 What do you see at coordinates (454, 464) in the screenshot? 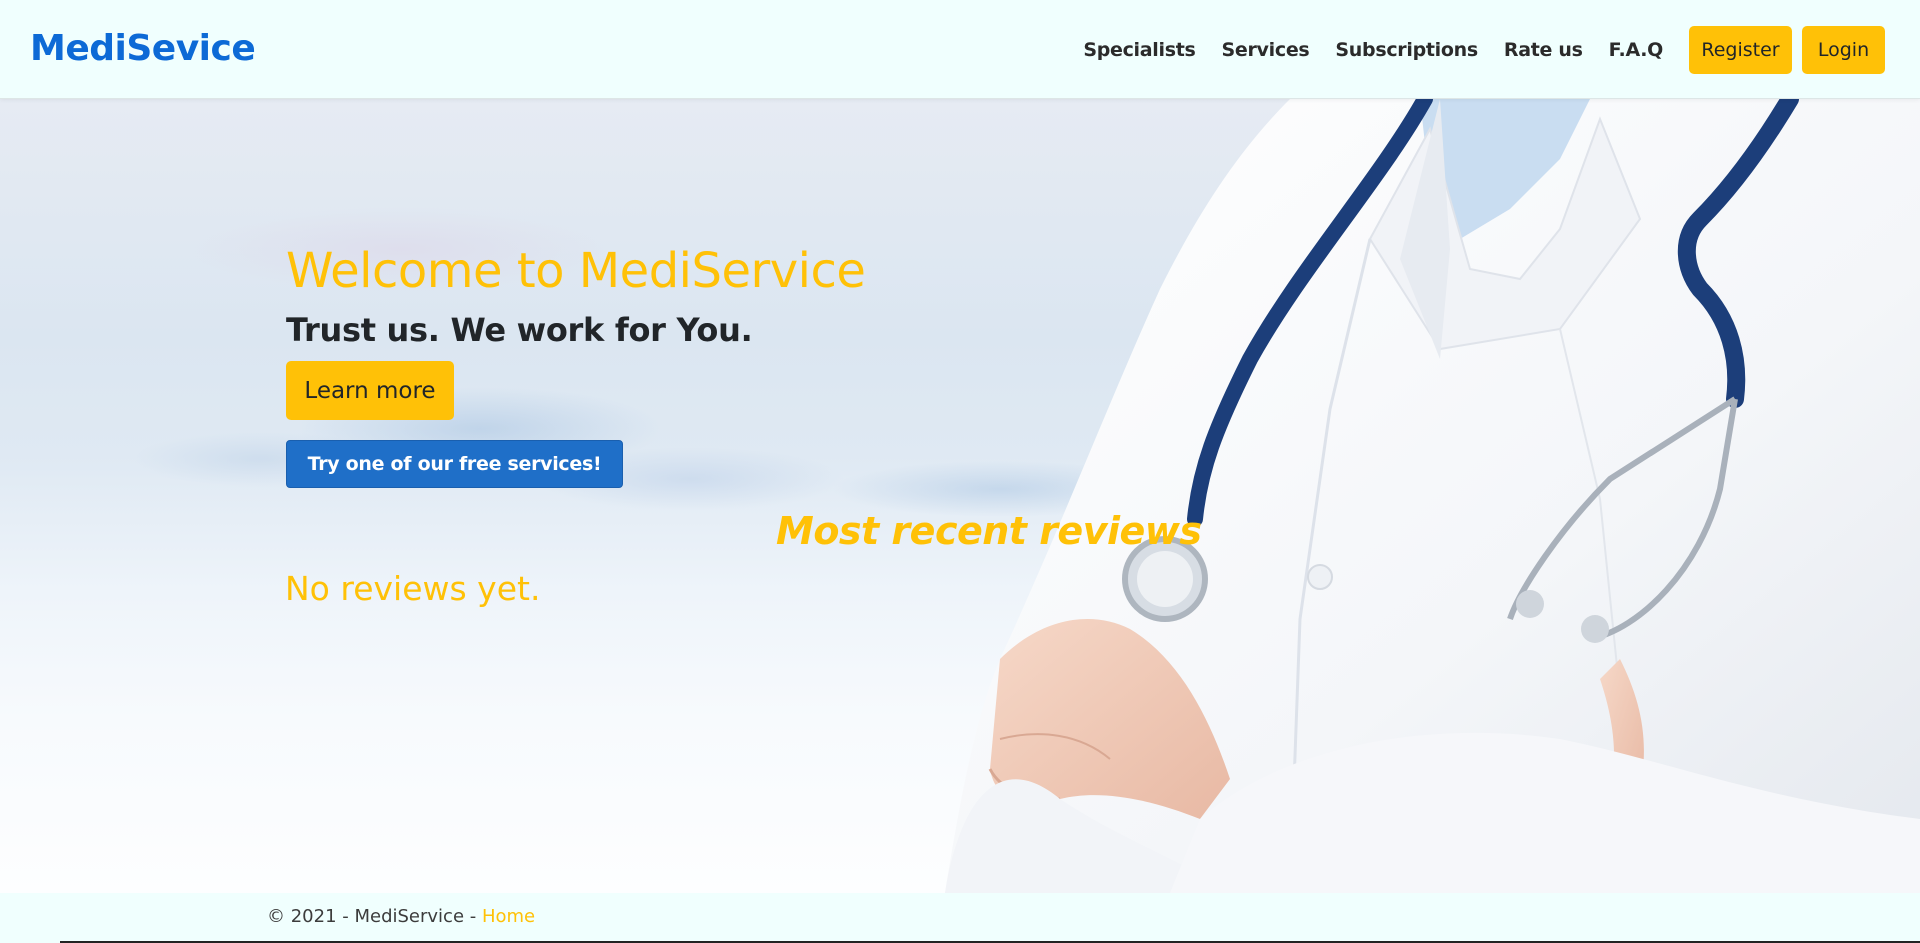
I see `free-services-button: Try one of our free services!` at bounding box center [454, 464].